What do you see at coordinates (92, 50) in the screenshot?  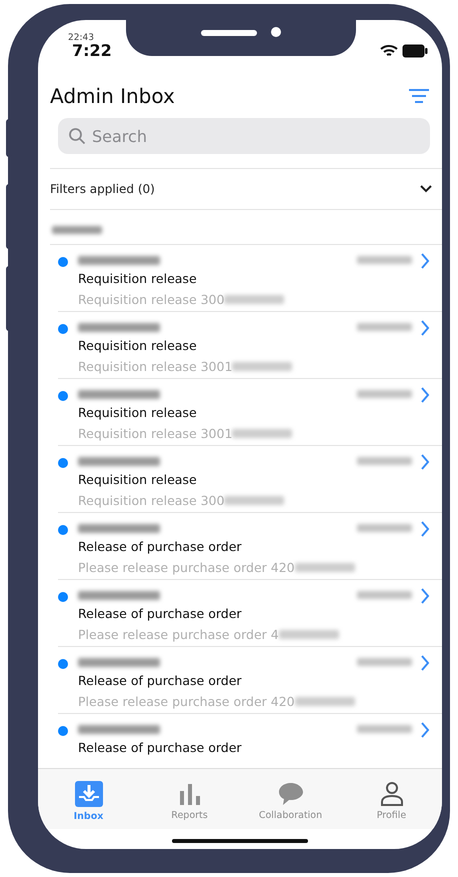 I see `status-time: 7:22` at bounding box center [92, 50].